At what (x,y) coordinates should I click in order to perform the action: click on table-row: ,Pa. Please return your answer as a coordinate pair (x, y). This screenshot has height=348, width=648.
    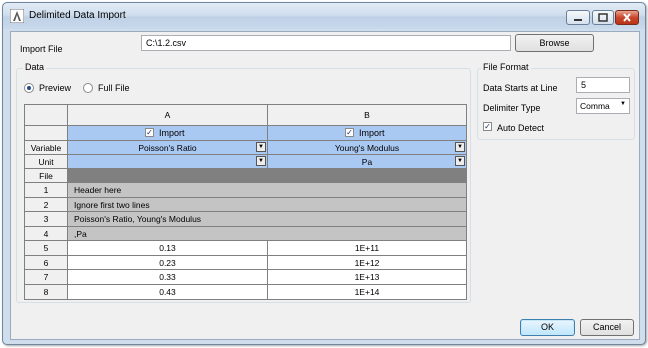
    Looking at the image, I should click on (267, 234).